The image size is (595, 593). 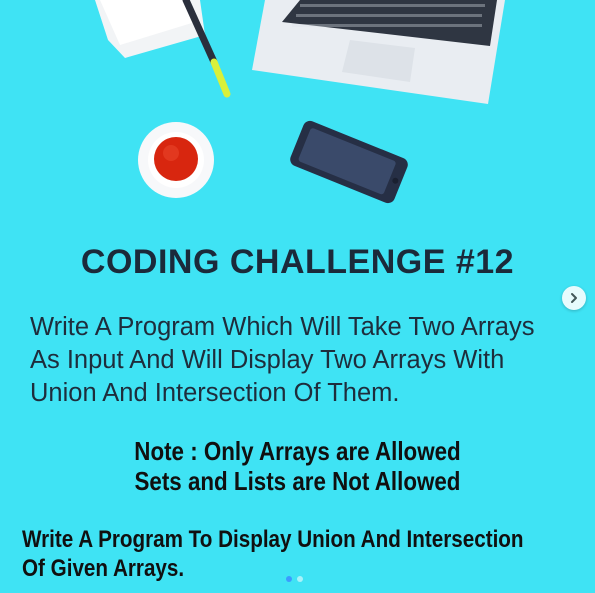 What do you see at coordinates (378, 52) in the screenshot?
I see `laptop` at bounding box center [378, 52].